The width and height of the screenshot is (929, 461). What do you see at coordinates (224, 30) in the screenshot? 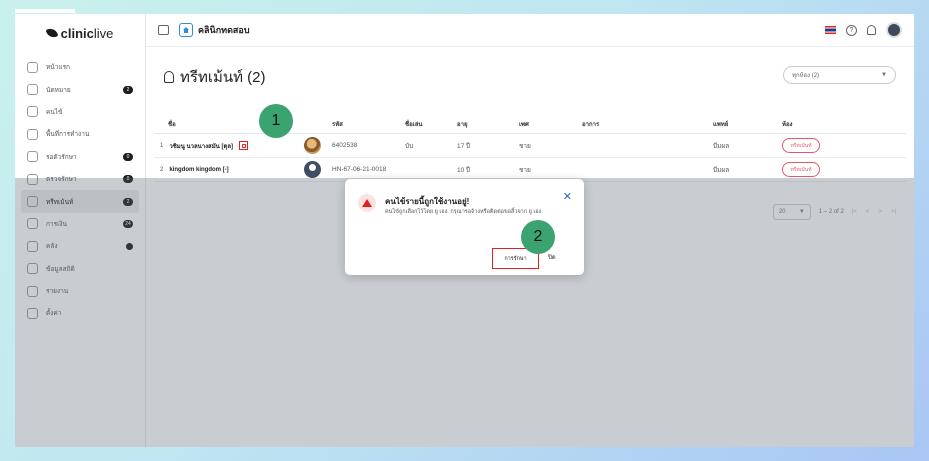
I see `clinic-name: คลินิกทดสอบ` at bounding box center [224, 30].